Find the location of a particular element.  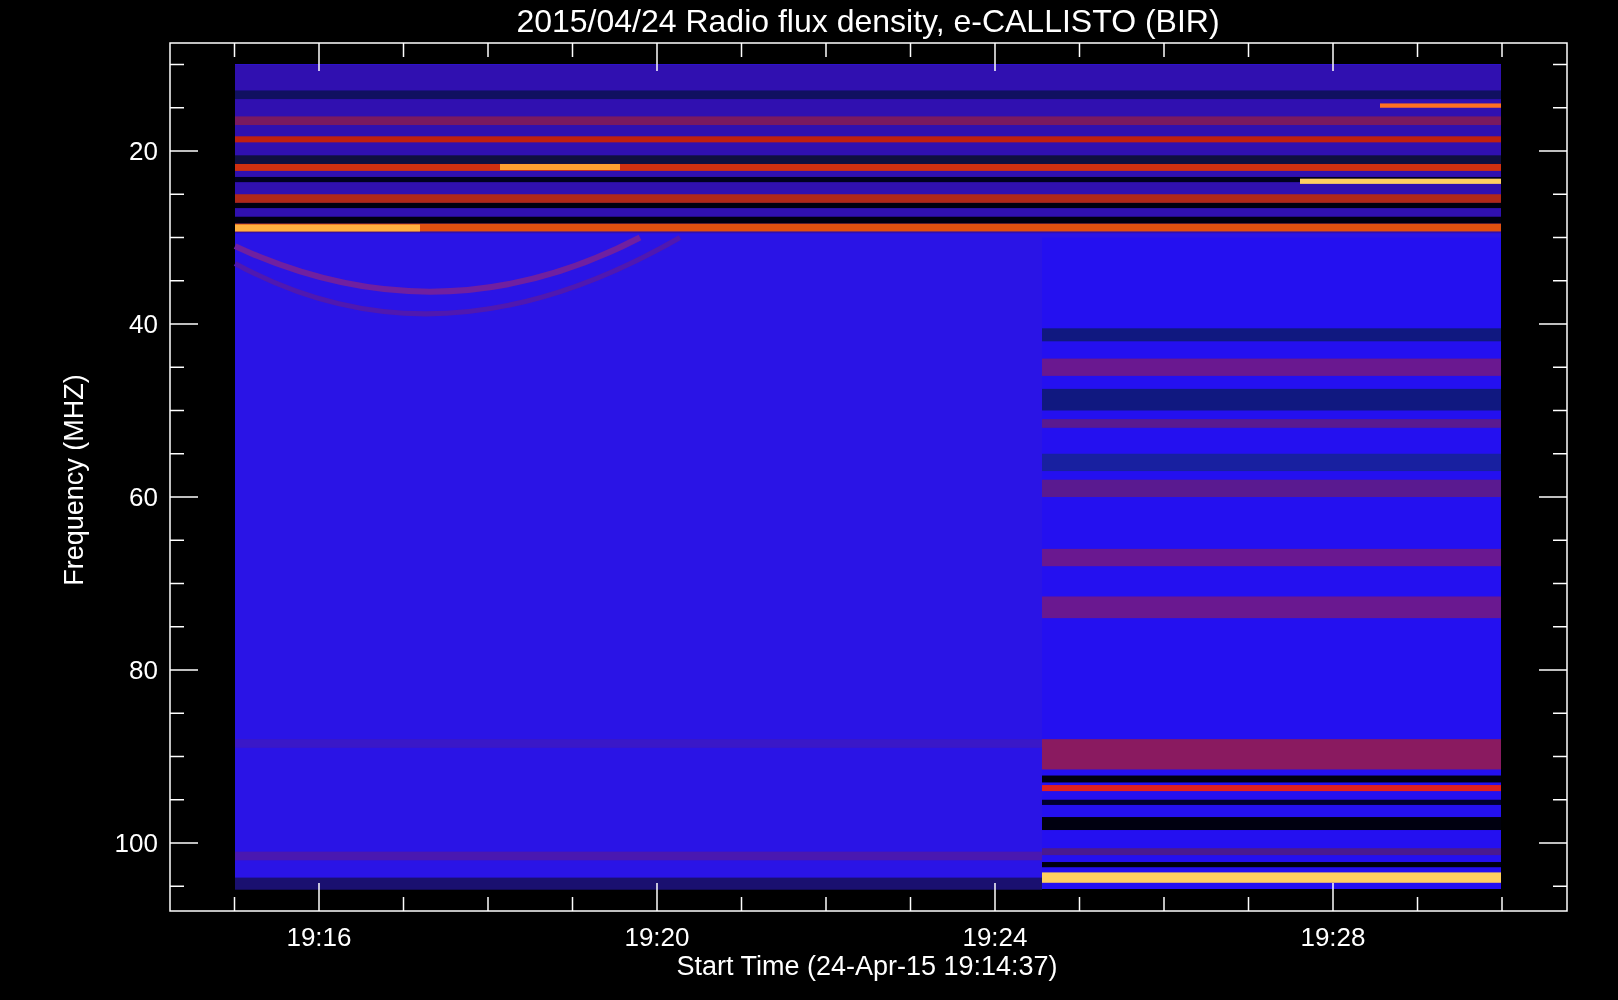

x-tick-label: 19:16 is located at coordinates (319, 937).